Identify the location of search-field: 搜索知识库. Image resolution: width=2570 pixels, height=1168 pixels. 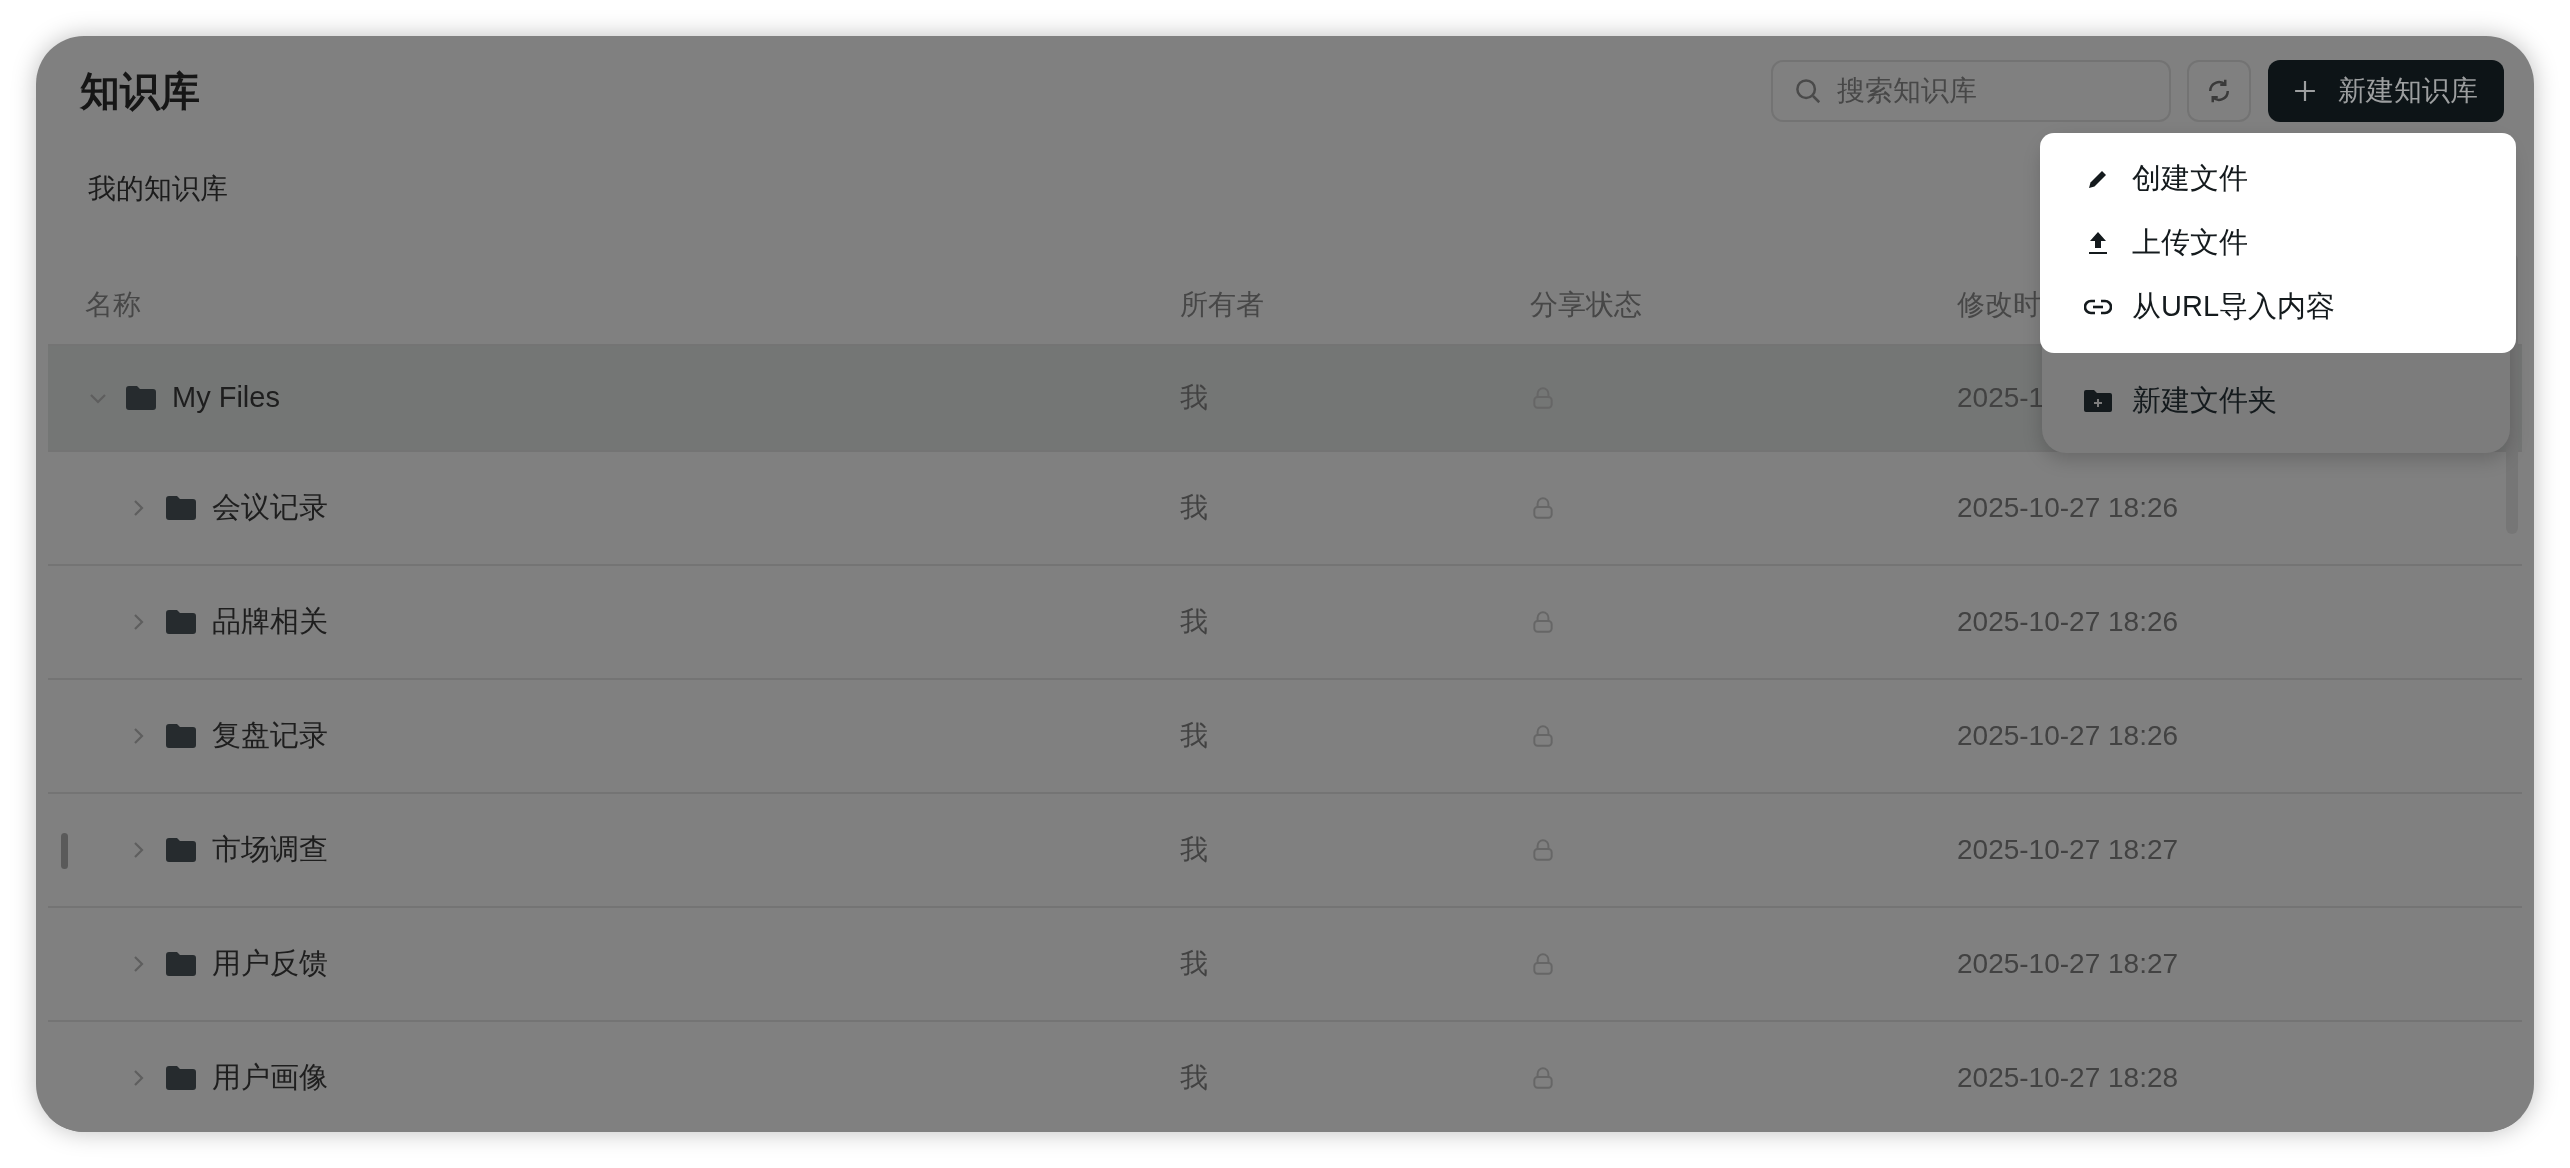
(1971, 91).